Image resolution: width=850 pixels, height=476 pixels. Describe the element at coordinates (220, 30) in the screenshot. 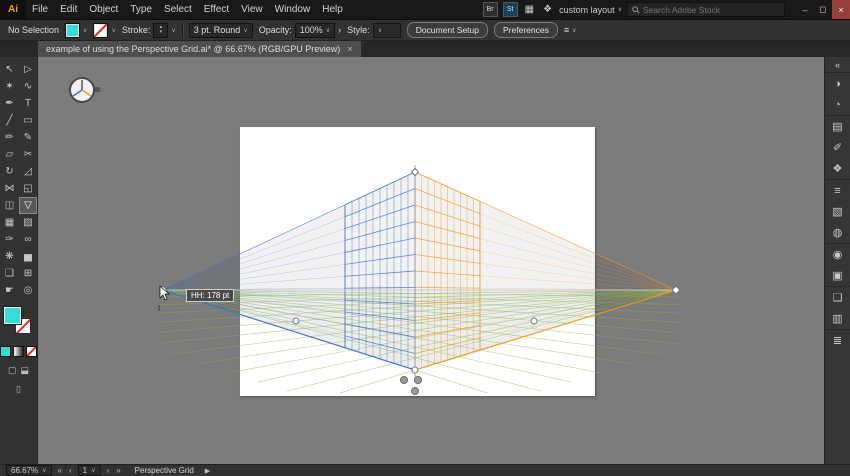

I see `brush-definition-dropdown: 3 pt. Round ∨` at that location.